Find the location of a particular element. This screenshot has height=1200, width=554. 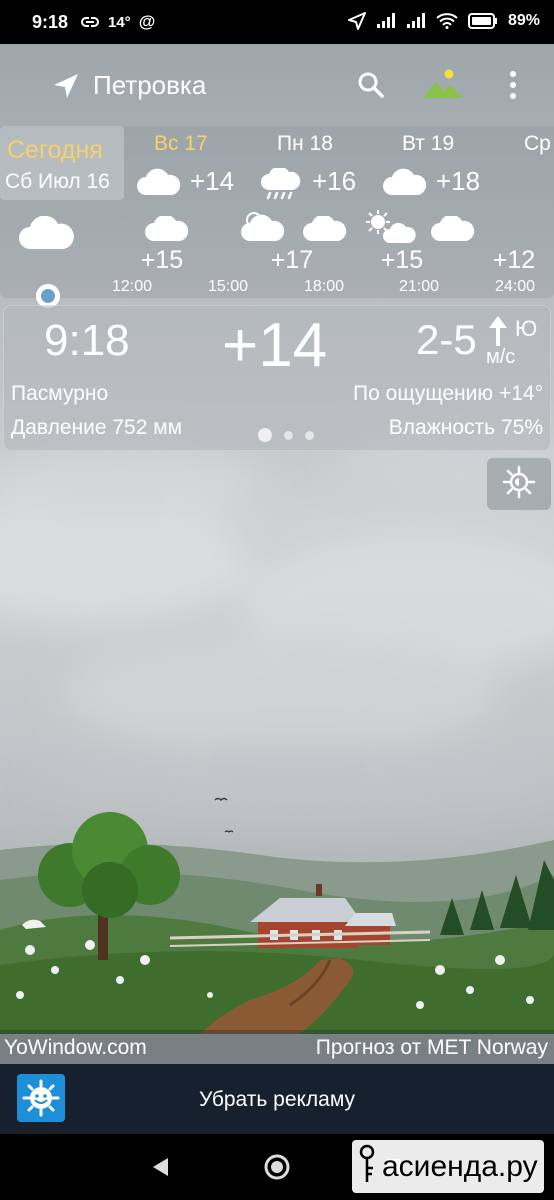

today-label: Сегодня is located at coordinates (55, 150).